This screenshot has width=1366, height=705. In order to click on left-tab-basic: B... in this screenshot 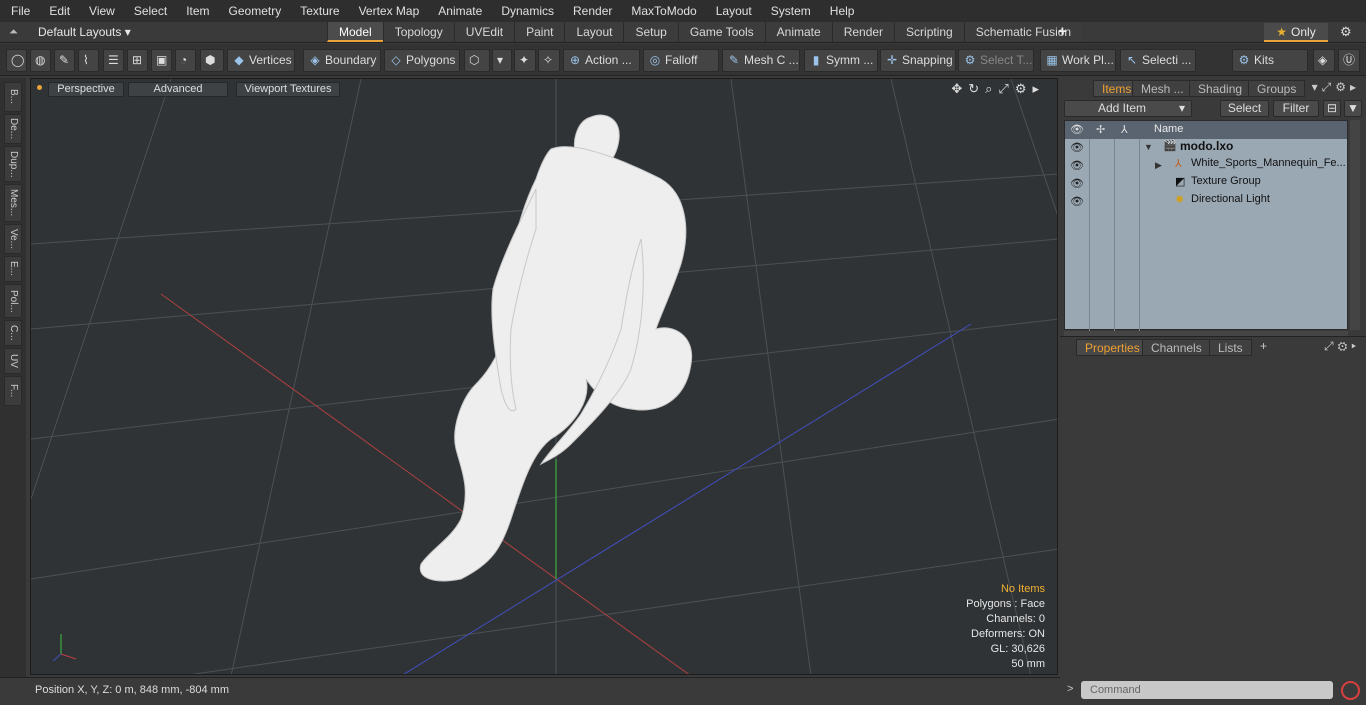, I will do `click(13, 97)`.